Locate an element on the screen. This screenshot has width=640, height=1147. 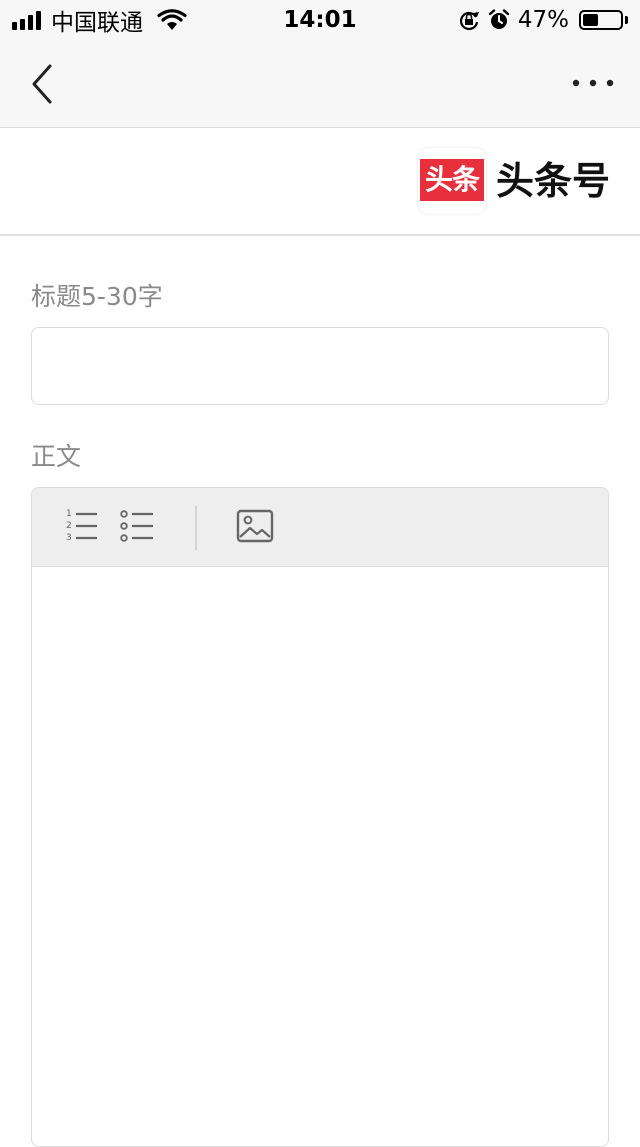
more-options-button is located at coordinates (593, 83).